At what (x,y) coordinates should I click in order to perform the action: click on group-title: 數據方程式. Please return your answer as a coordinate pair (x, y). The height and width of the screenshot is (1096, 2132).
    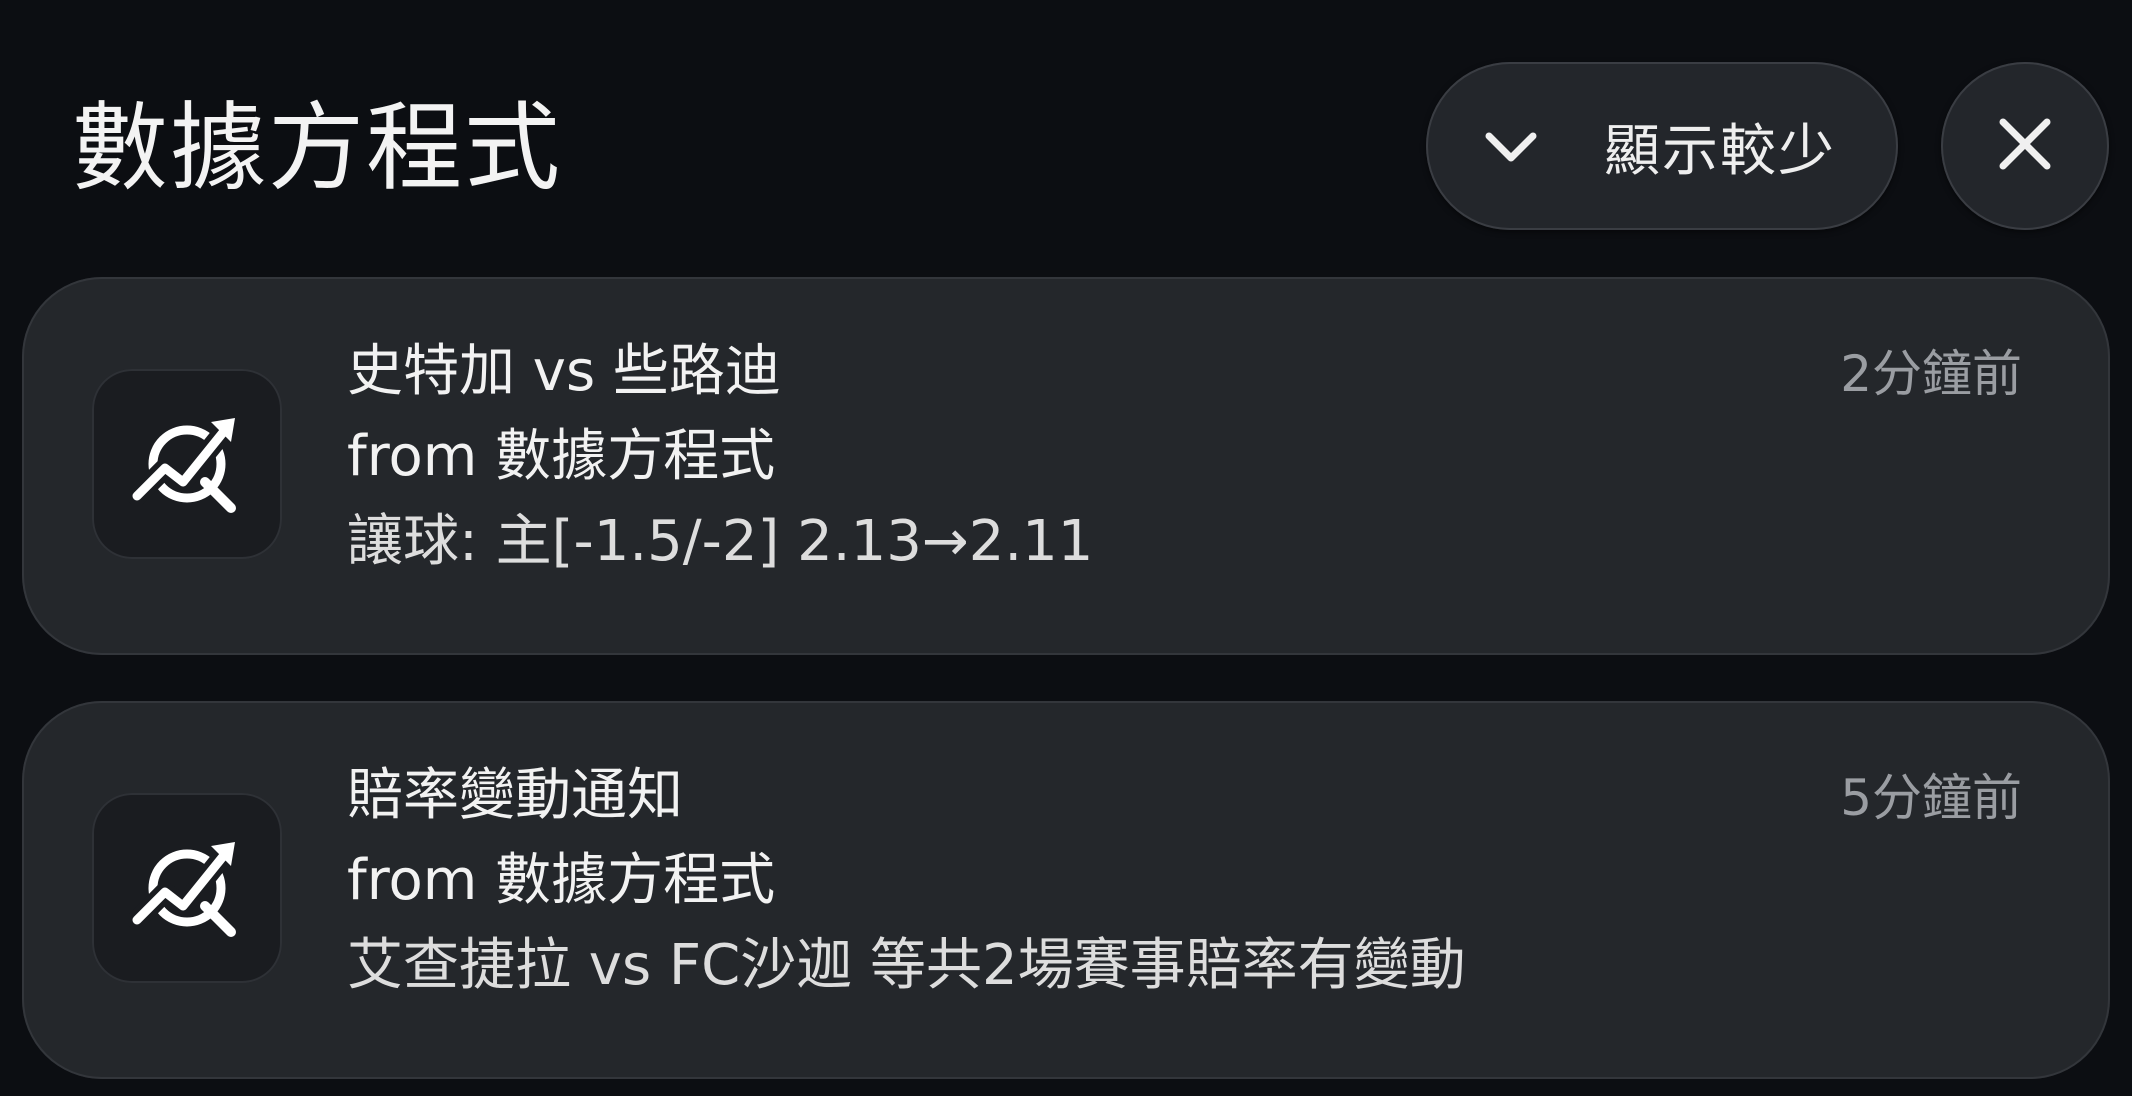
    Looking at the image, I should click on (317, 148).